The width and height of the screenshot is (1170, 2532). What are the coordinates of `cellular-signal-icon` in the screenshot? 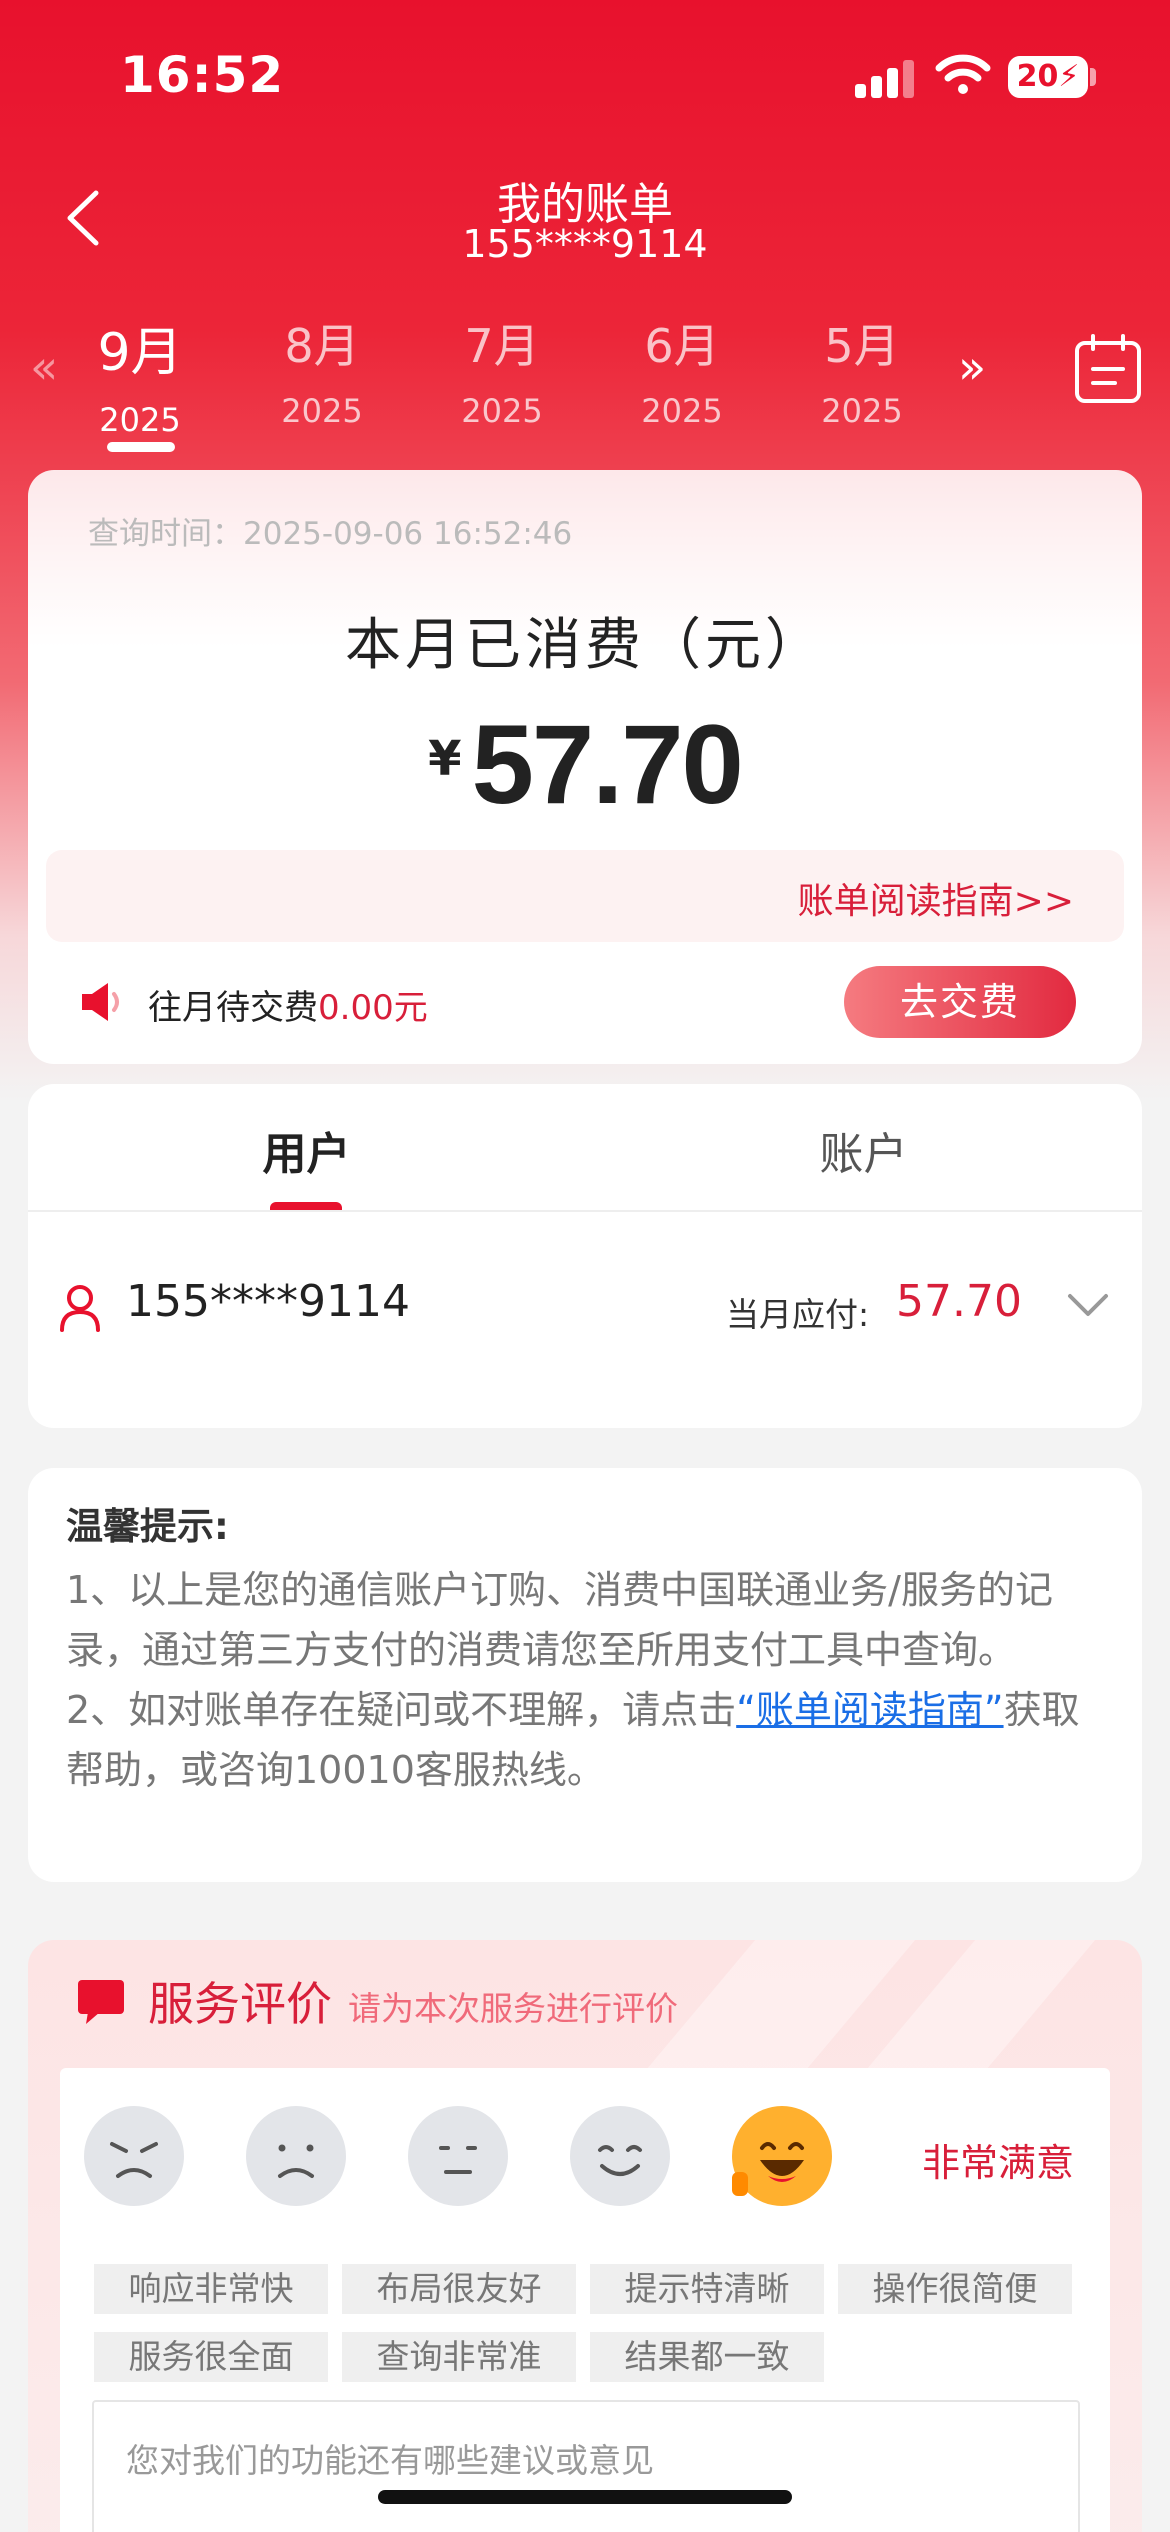 It's located at (885, 78).